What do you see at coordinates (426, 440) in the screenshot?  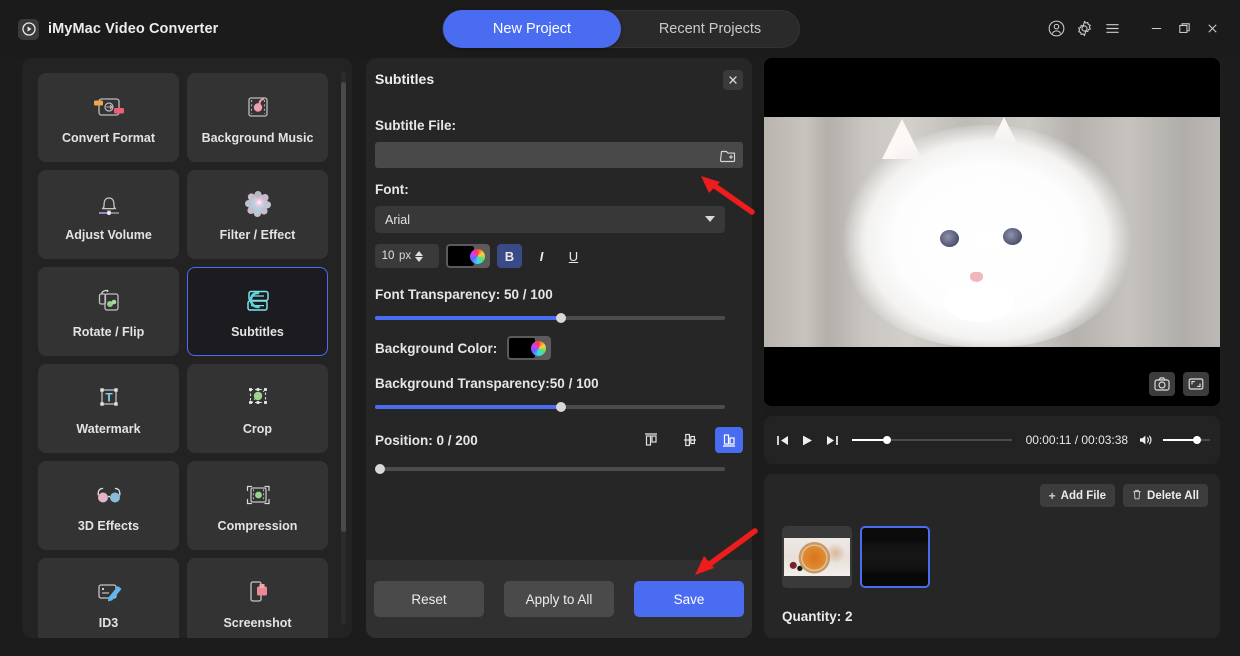 I see `position-label: Position: 0 / 200` at bounding box center [426, 440].